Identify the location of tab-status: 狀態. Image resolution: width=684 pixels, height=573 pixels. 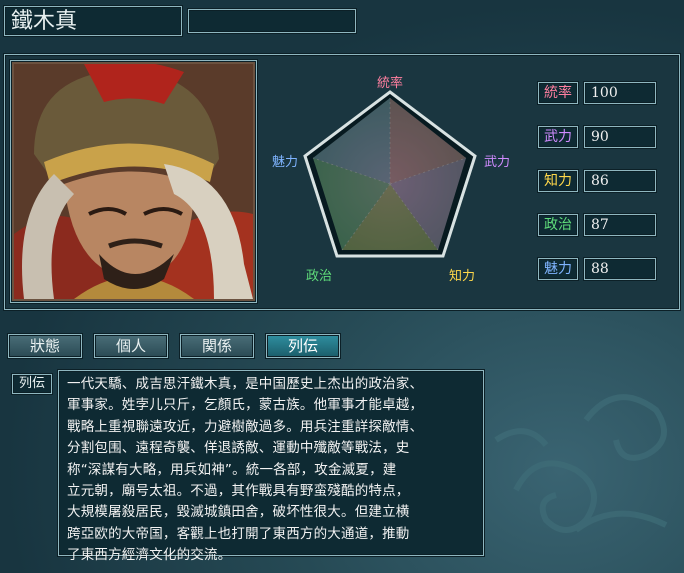
(45, 346).